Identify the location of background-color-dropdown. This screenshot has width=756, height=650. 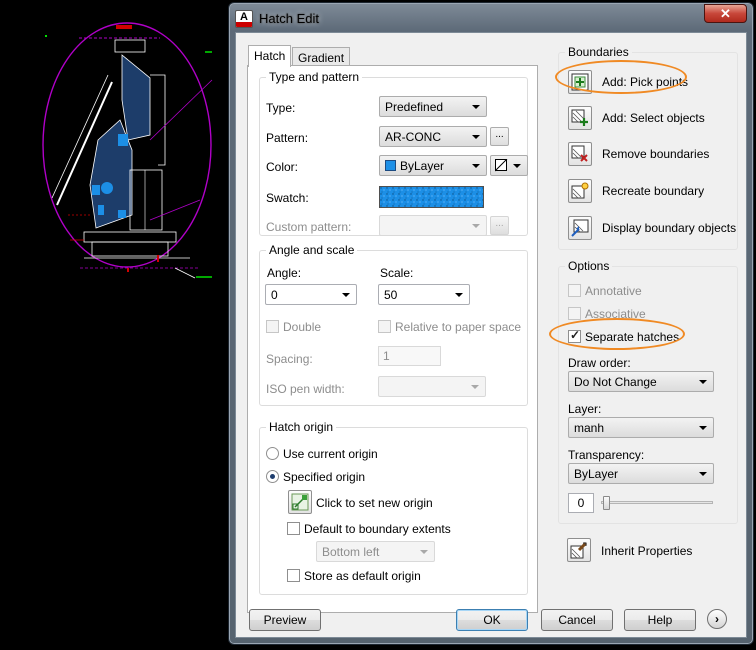
(509, 165).